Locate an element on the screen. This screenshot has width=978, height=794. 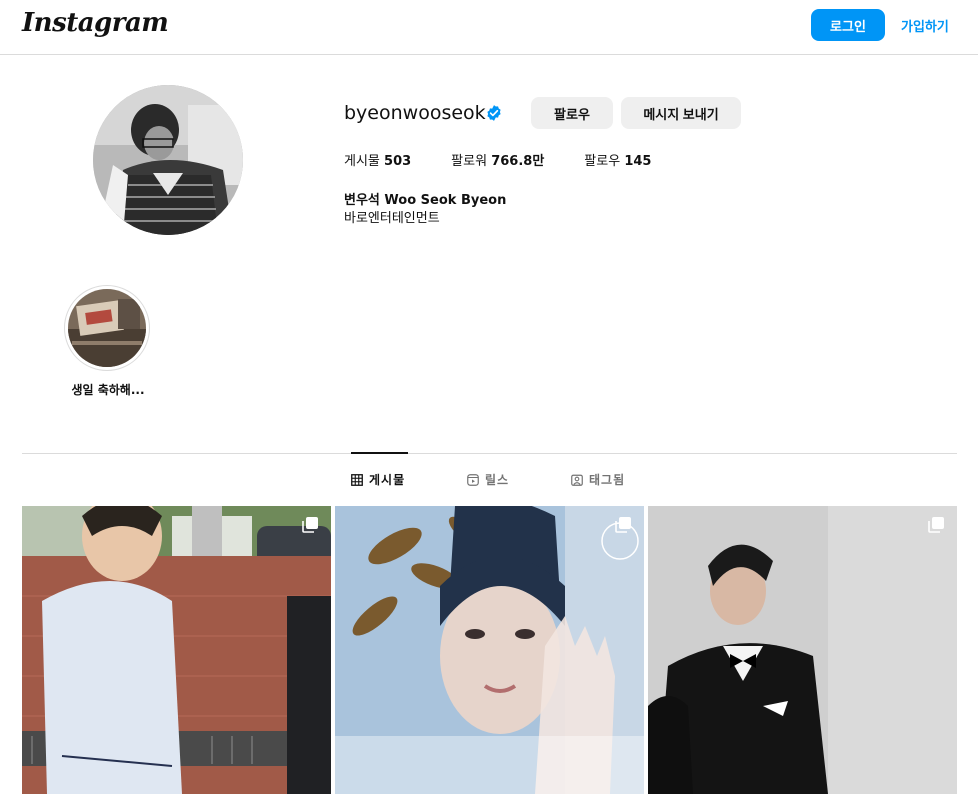
login-button: 로그인 is located at coordinates (848, 25).